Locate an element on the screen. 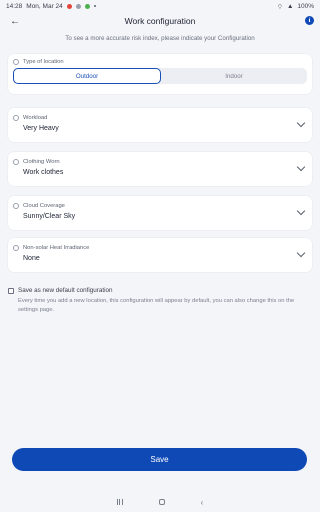  default-config-checkbox is located at coordinates (11, 291).